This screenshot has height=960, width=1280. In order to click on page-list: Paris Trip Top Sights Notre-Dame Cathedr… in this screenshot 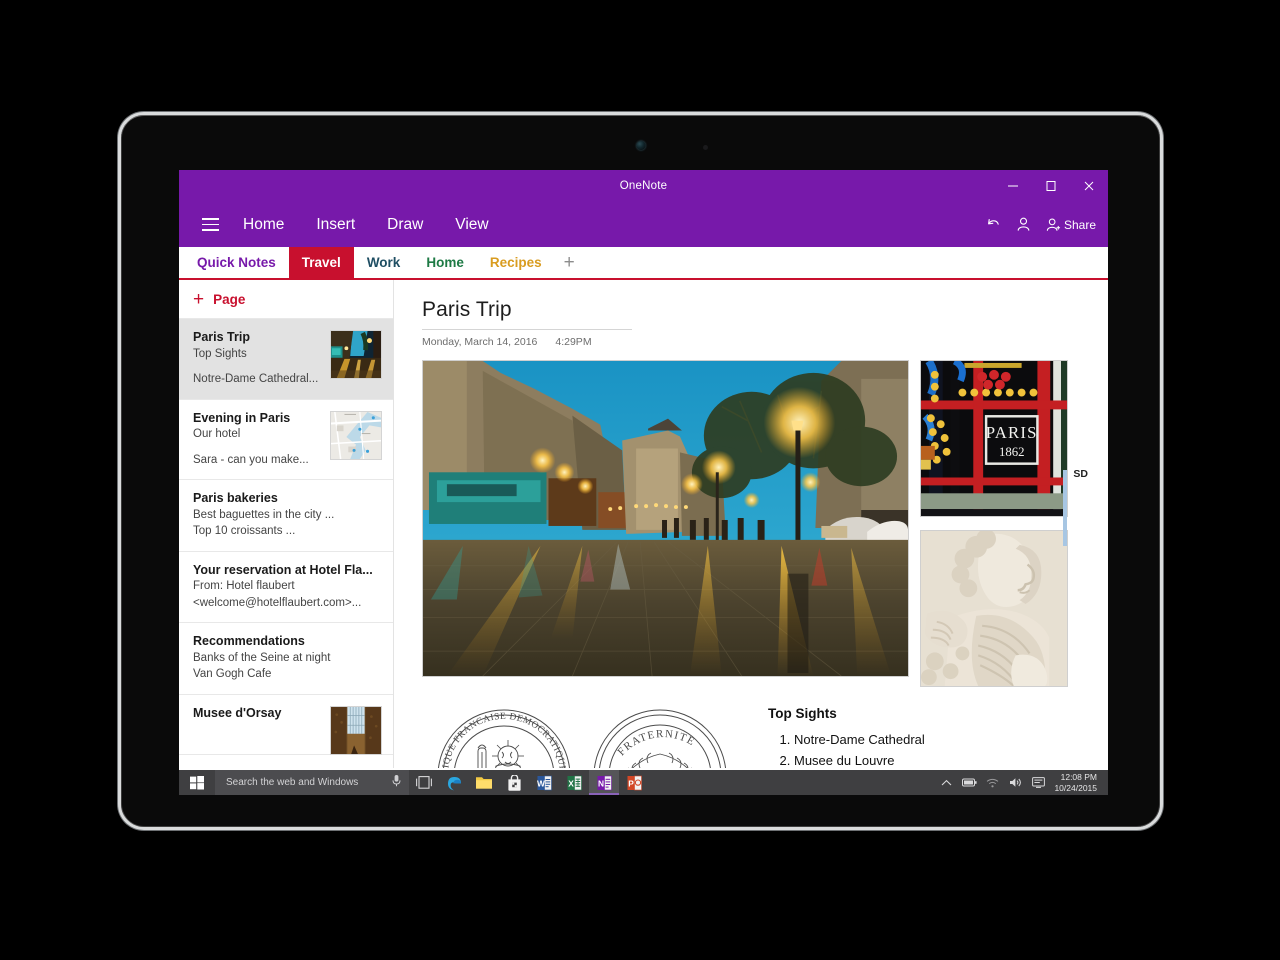, I will do `click(286, 543)`.